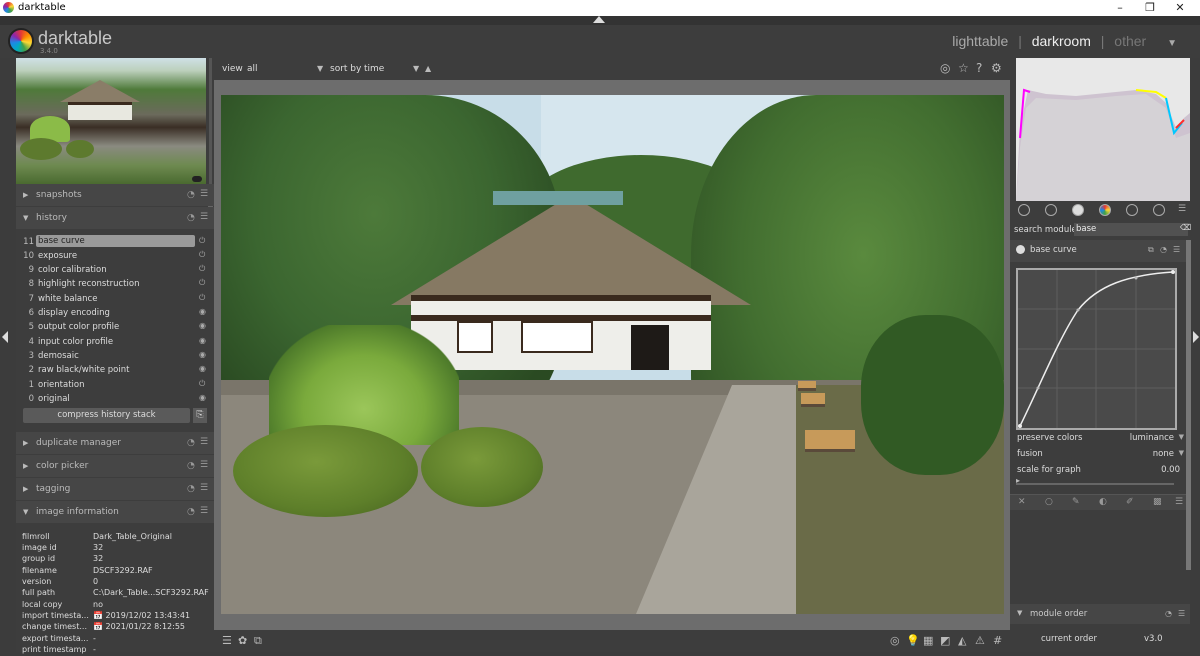 The width and height of the screenshot is (1200, 656). Describe the element at coordinates (1061, 41) in the screenshot. I see `view-darkroom: darkroom` at that location.